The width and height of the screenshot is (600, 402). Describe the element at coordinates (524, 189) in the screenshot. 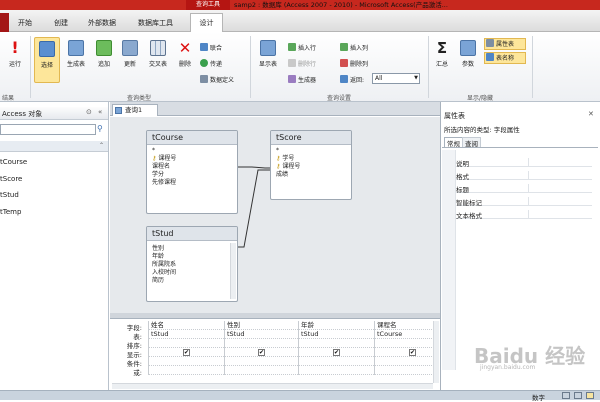

I see `property-row-caption: 标题` at that location.